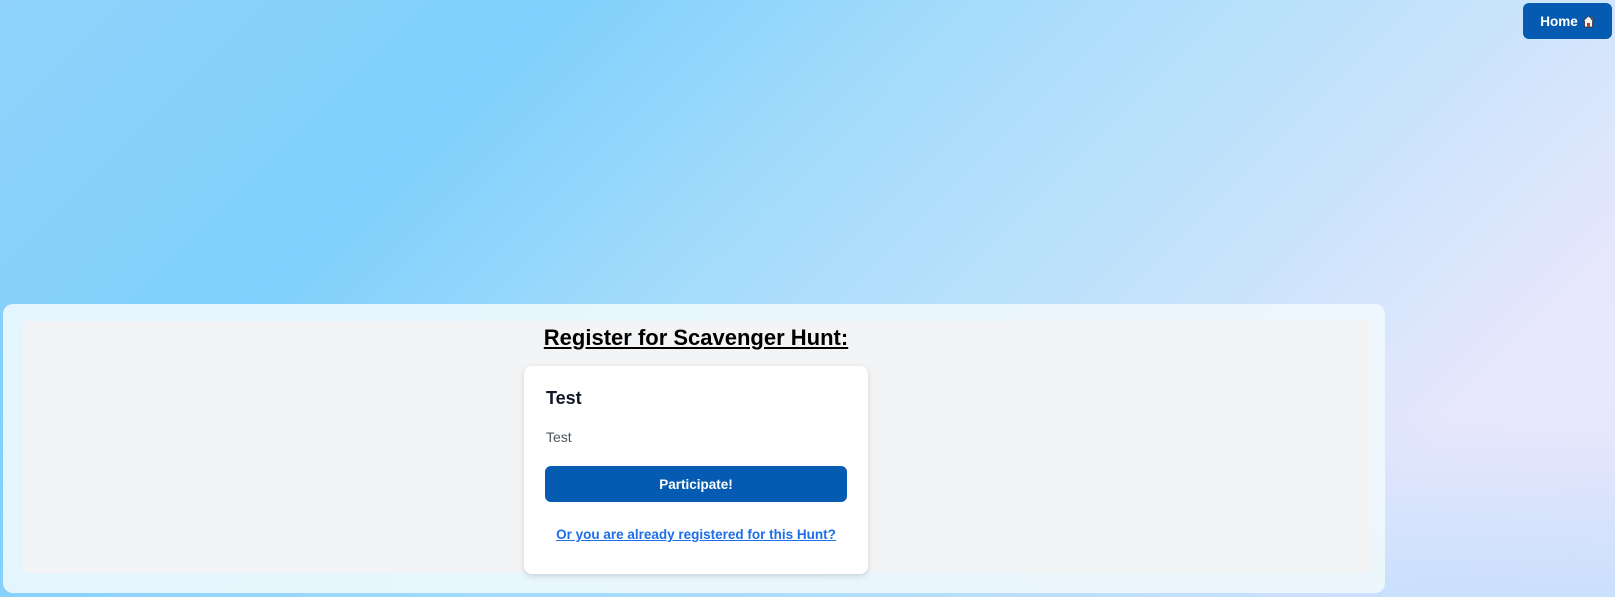  Describe the element at coordinates (696, 337) in the screenshot. I see `page-title: Register for Scavenger Hunt:` at that location.